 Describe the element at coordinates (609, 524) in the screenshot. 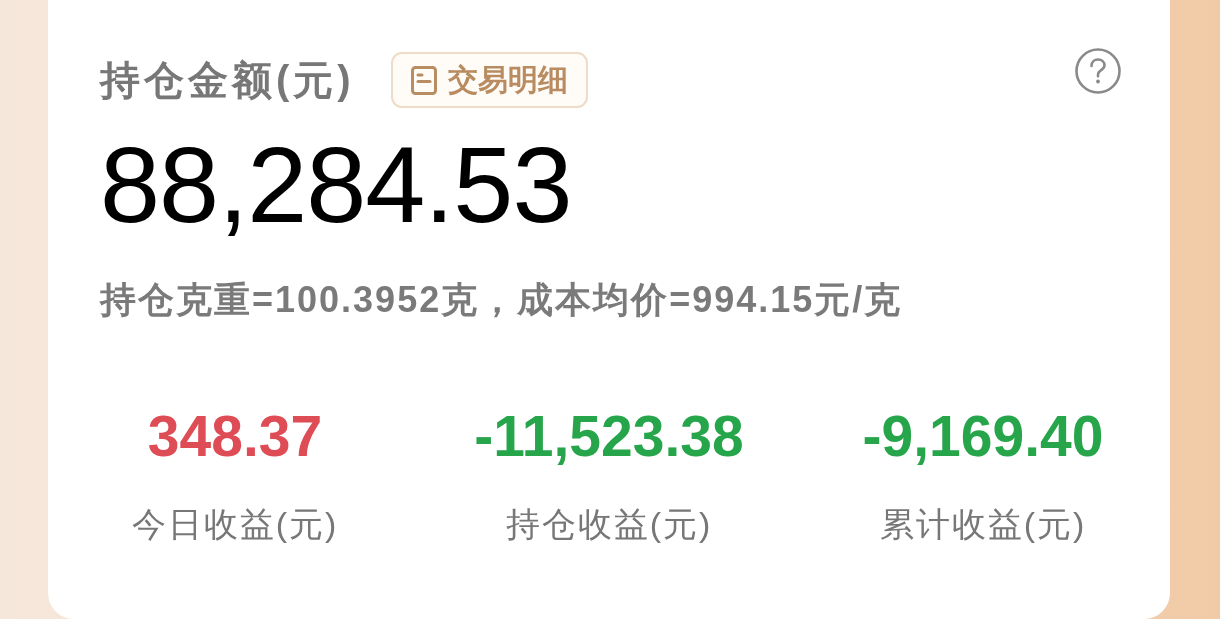

I see `stat-label: 持仓收益(元)` at that location.